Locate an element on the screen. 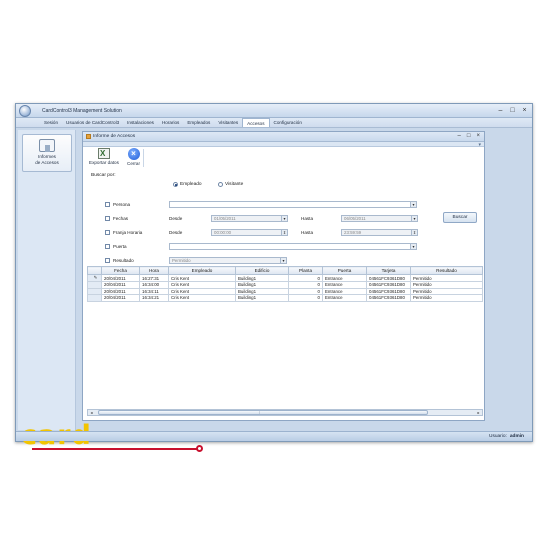  child-window-controls: – □ × is located at coordinates (469, 136).